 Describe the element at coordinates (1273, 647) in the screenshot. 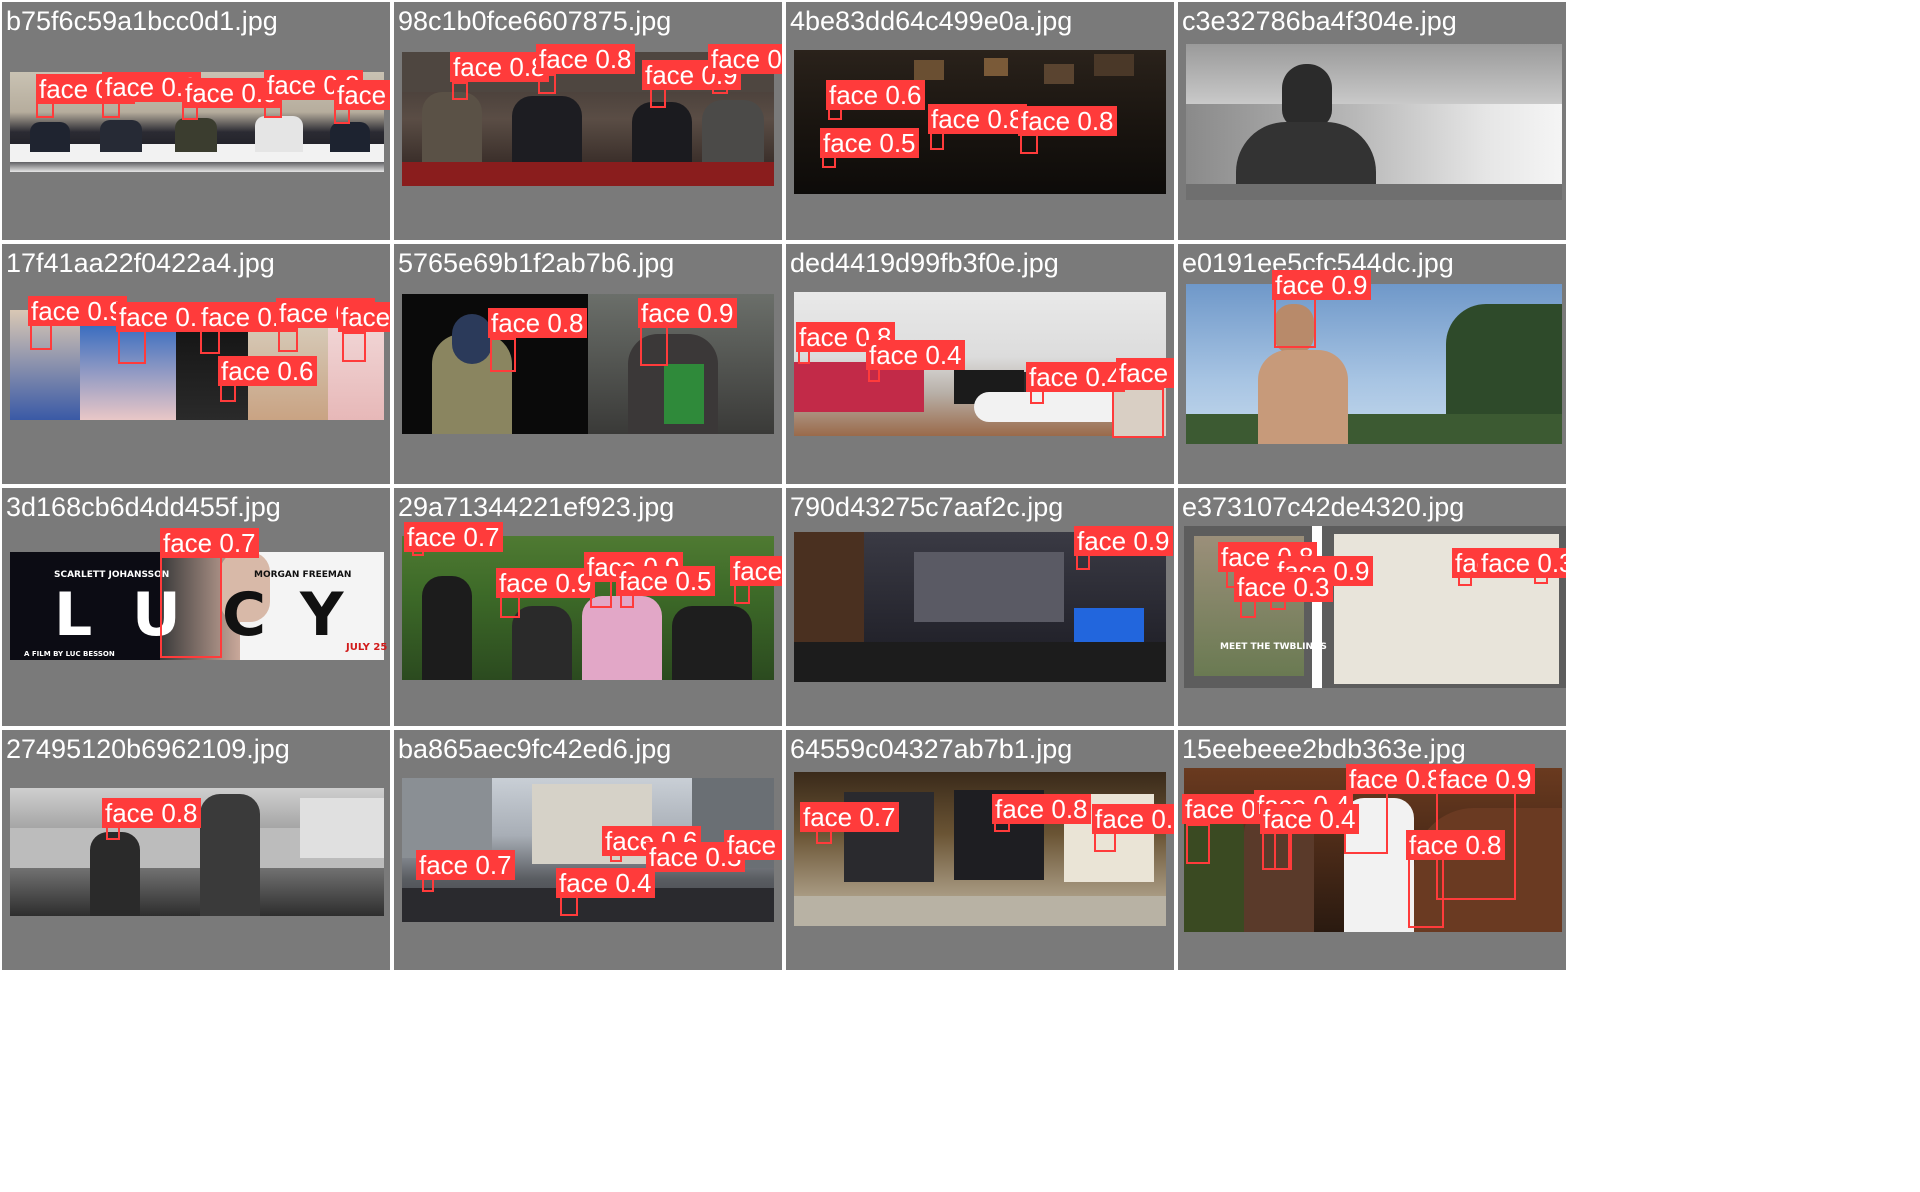

I see `magazine-cover-text: MEET THE TWBLINGS` at that location.